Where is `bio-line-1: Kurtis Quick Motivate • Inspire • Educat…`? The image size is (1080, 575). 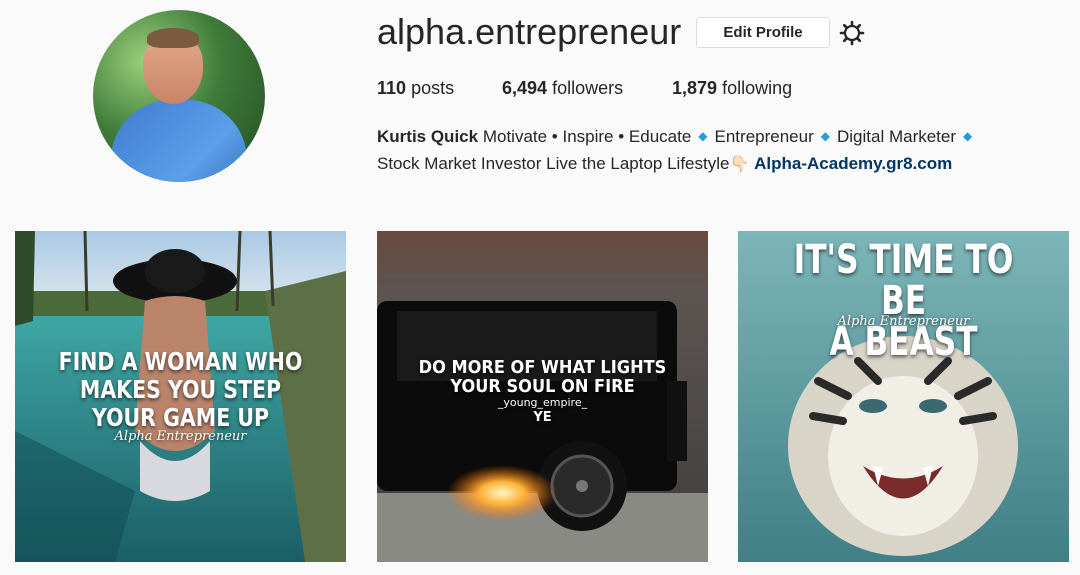 bio-line-1: Kurtis Quick Motivate • Inspire • Educat… is located at coordinates (678, 136).